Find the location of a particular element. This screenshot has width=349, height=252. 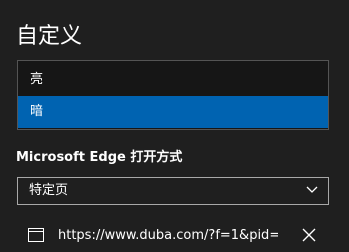

open-with-selected-value: 特定页 is located at coordinates (49, 190).